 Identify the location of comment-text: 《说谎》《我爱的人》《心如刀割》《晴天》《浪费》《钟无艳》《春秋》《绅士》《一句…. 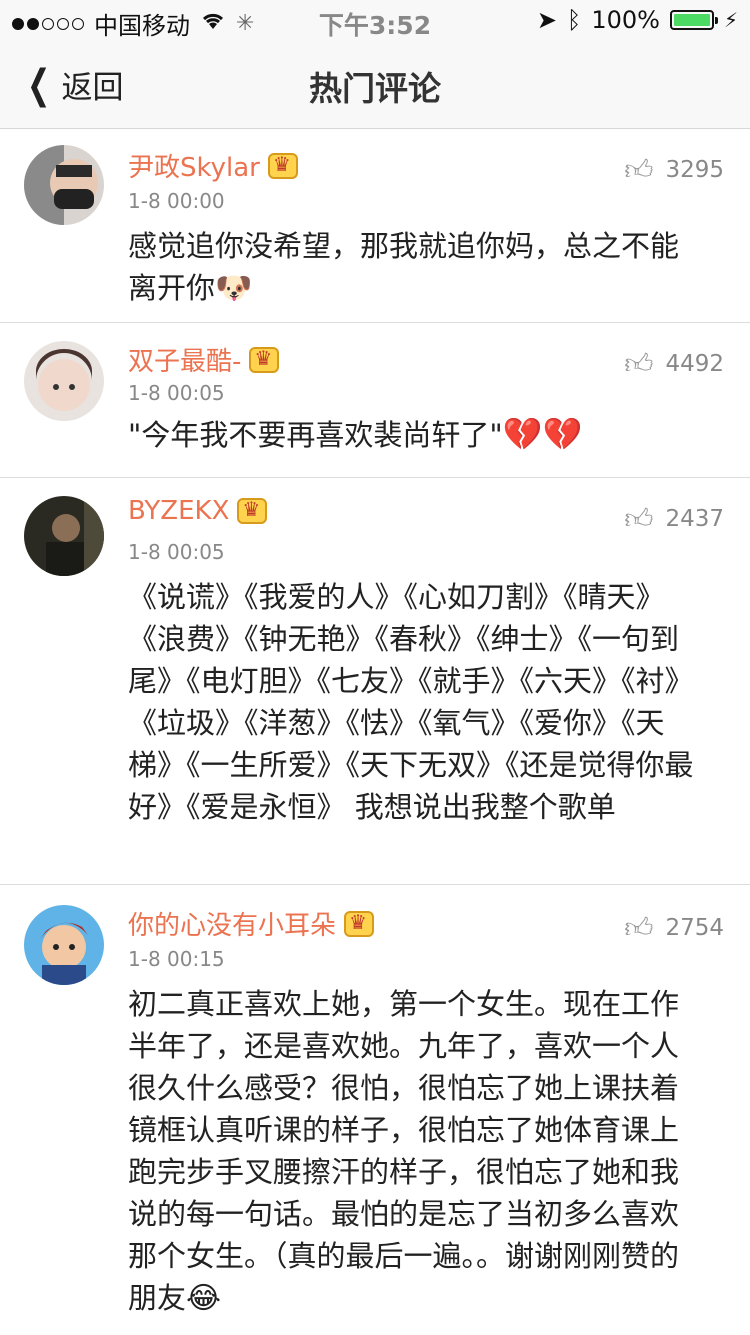
(416, 702).